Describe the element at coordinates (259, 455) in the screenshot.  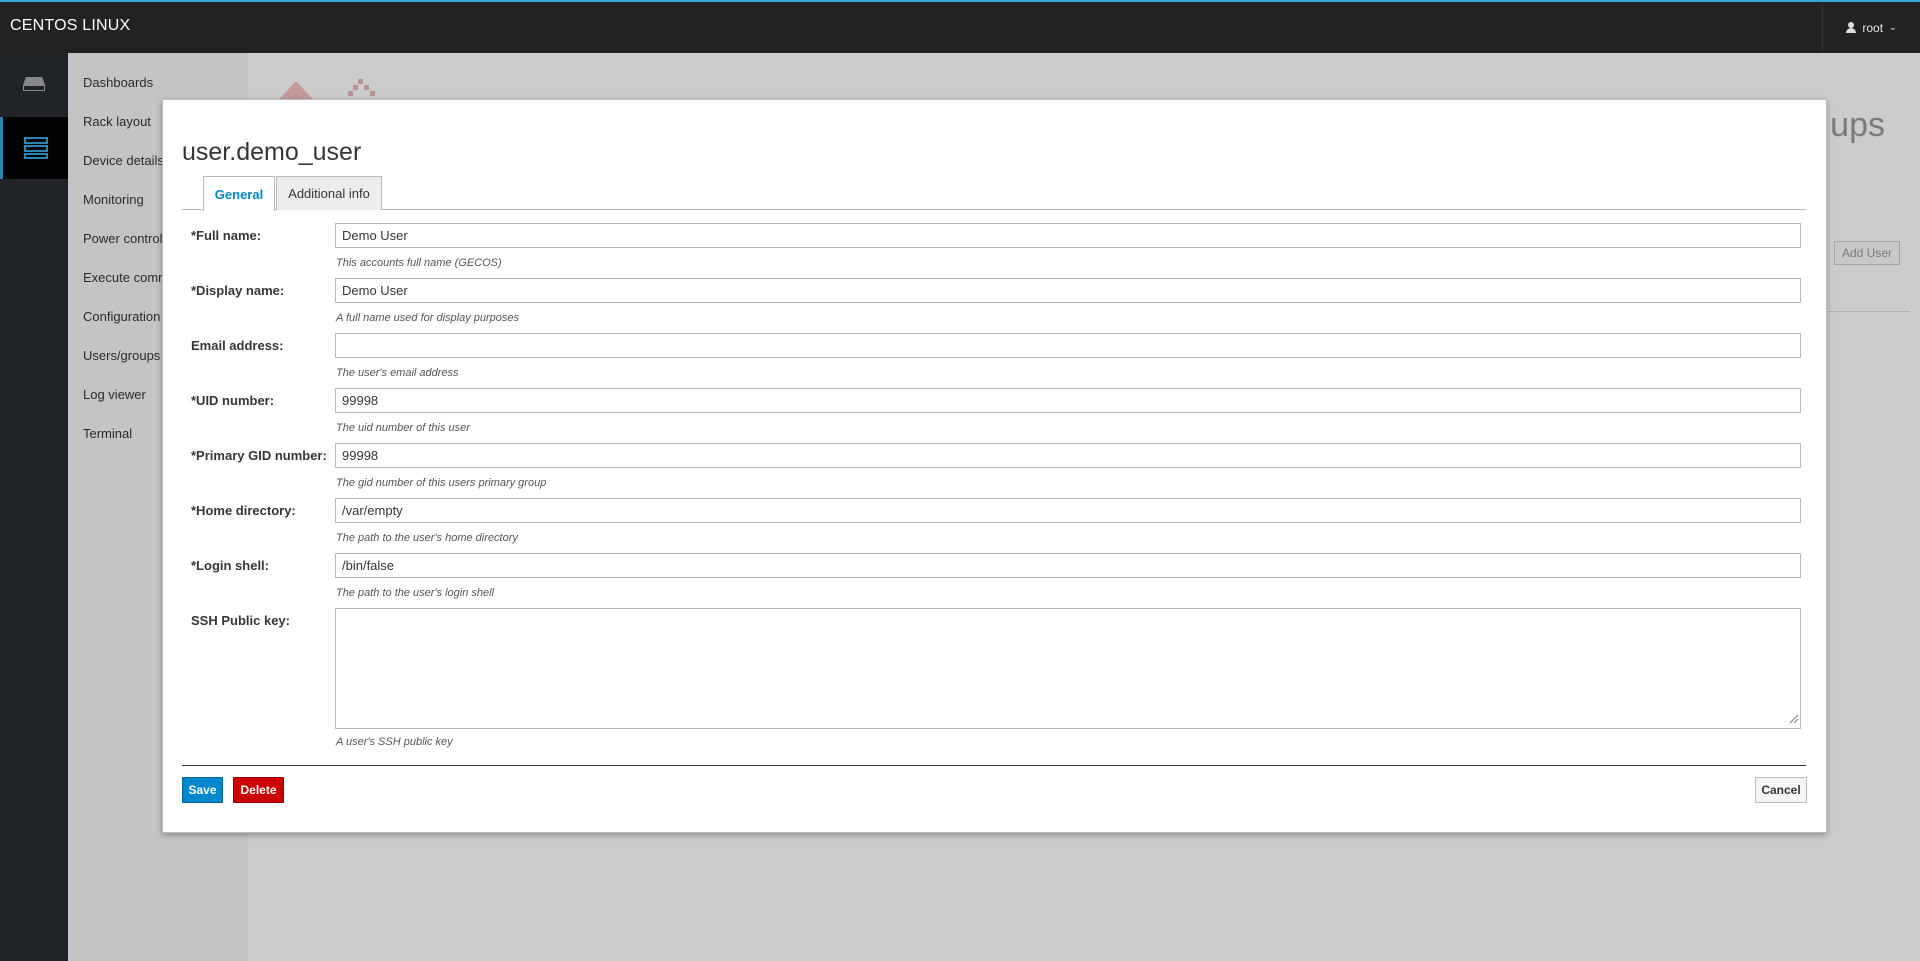
I see `gid-label: *Primary GID number:` at that location.